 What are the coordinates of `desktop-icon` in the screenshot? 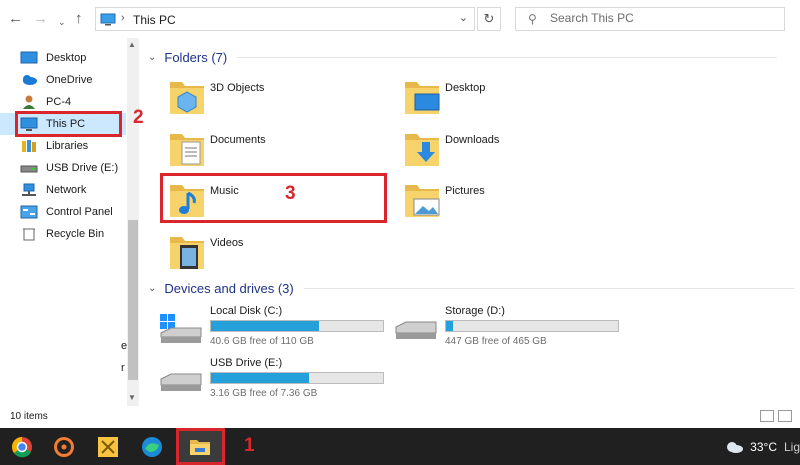 It's located at (29, 57).